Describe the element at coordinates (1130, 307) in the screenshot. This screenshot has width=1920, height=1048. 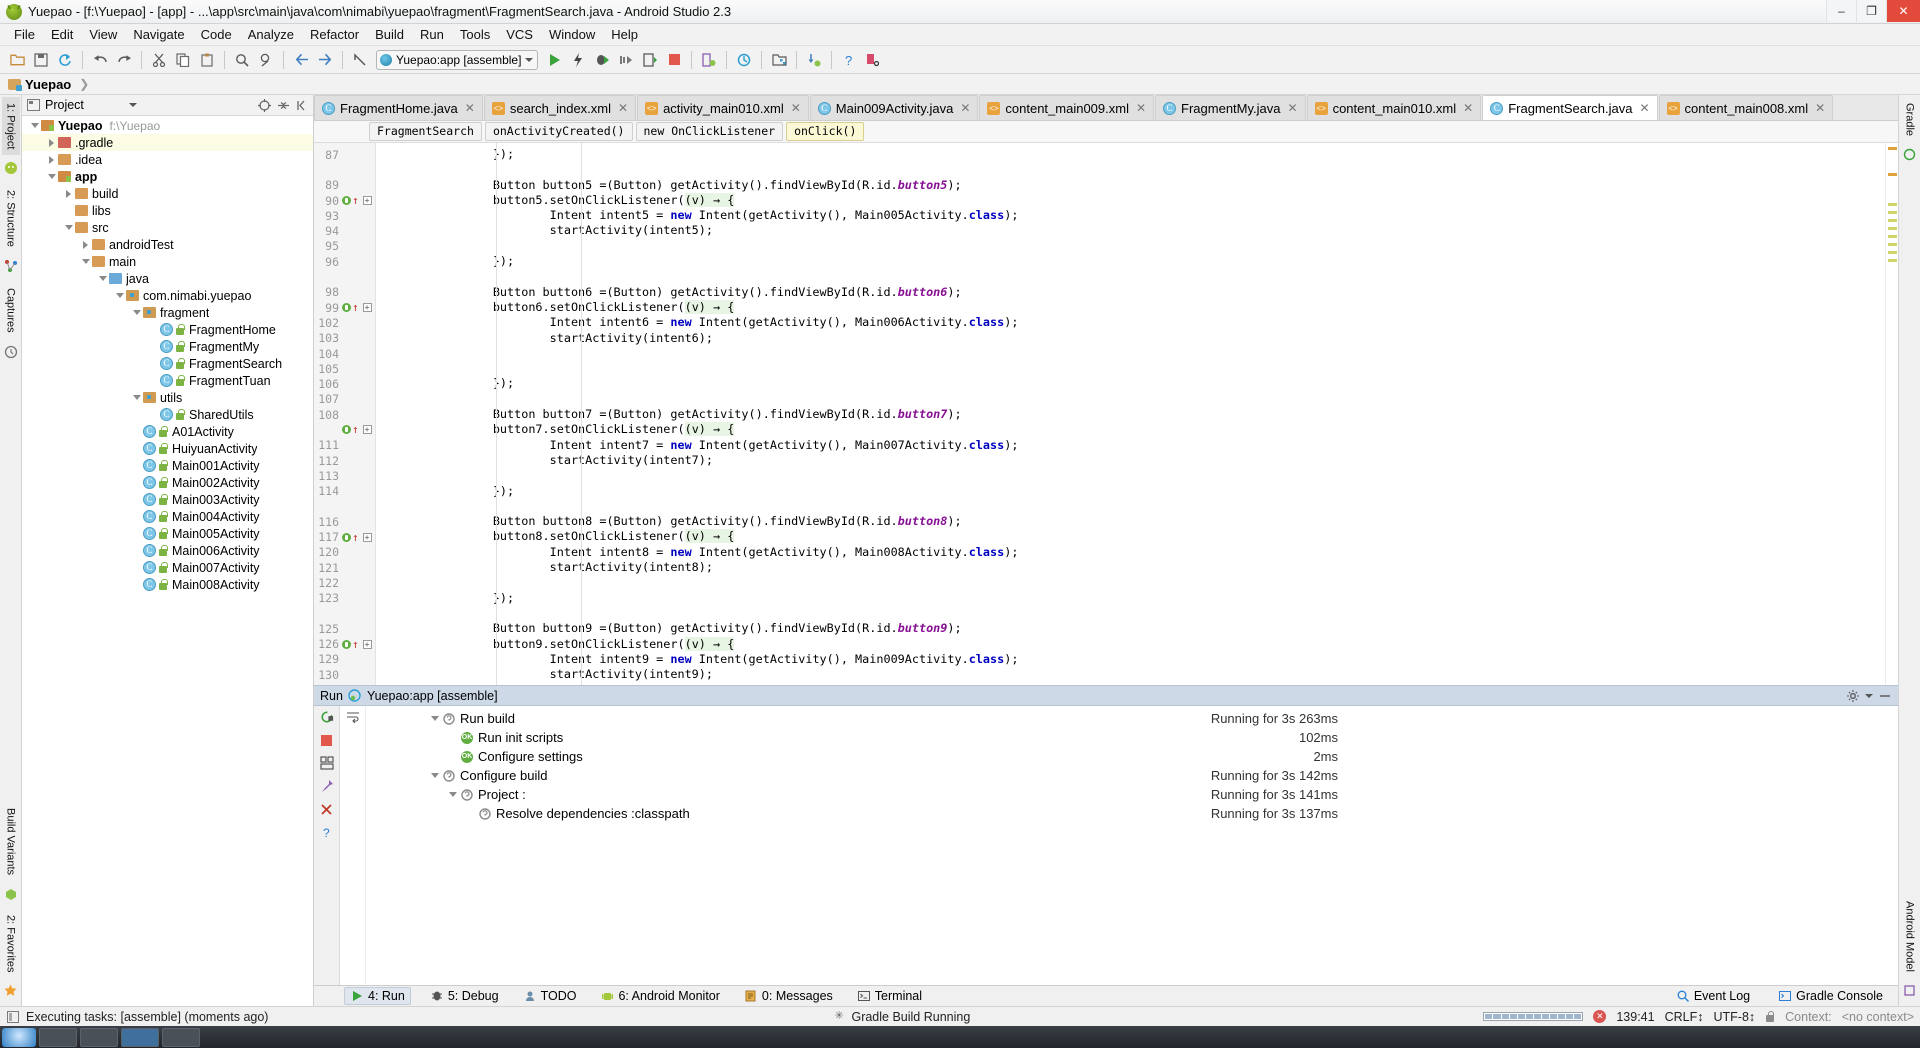
I see `code-line: button6.setOnClickListener((v) → {` at that location.